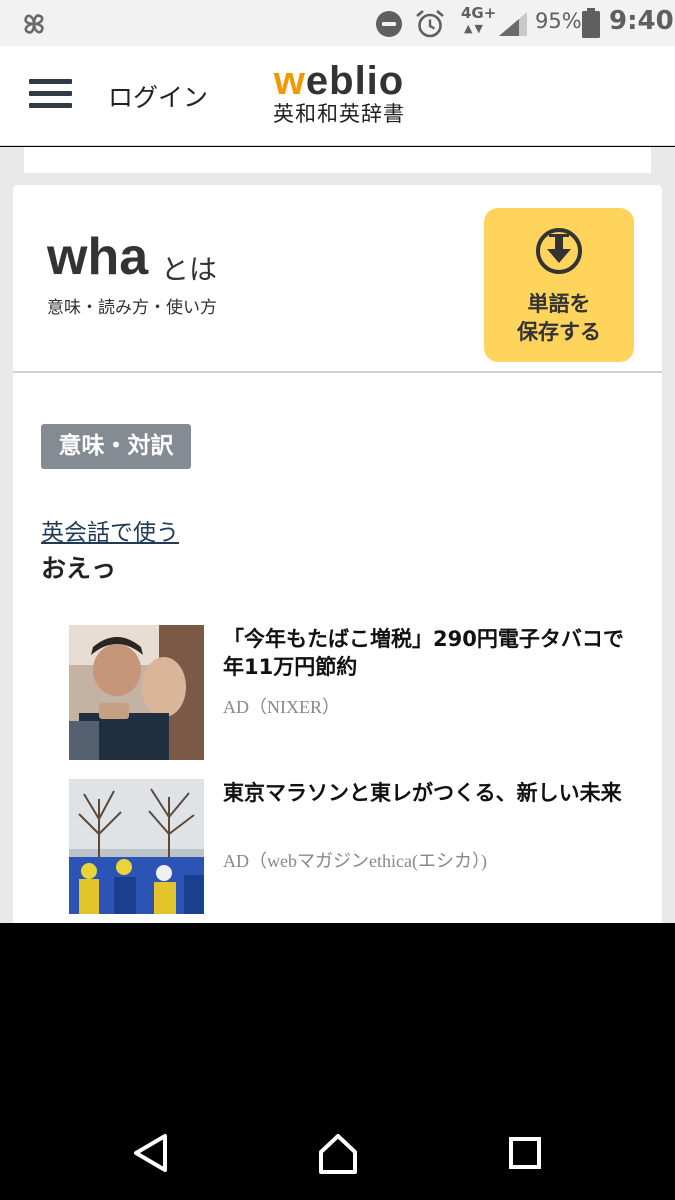  Describe the element at coordinates (98, 257) in the screenshot. I see `word-title: wha` at that location.